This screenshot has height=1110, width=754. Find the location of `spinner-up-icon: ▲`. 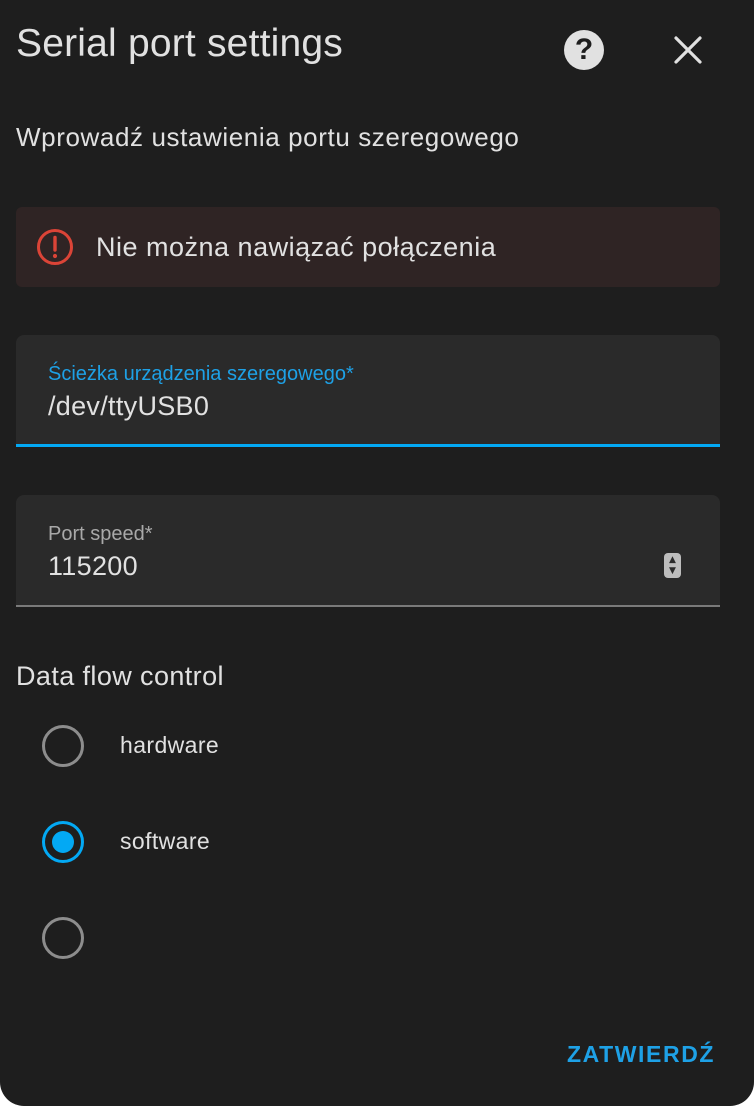

spinner-up-icon: ▲ is located at coordinates (672, 560).